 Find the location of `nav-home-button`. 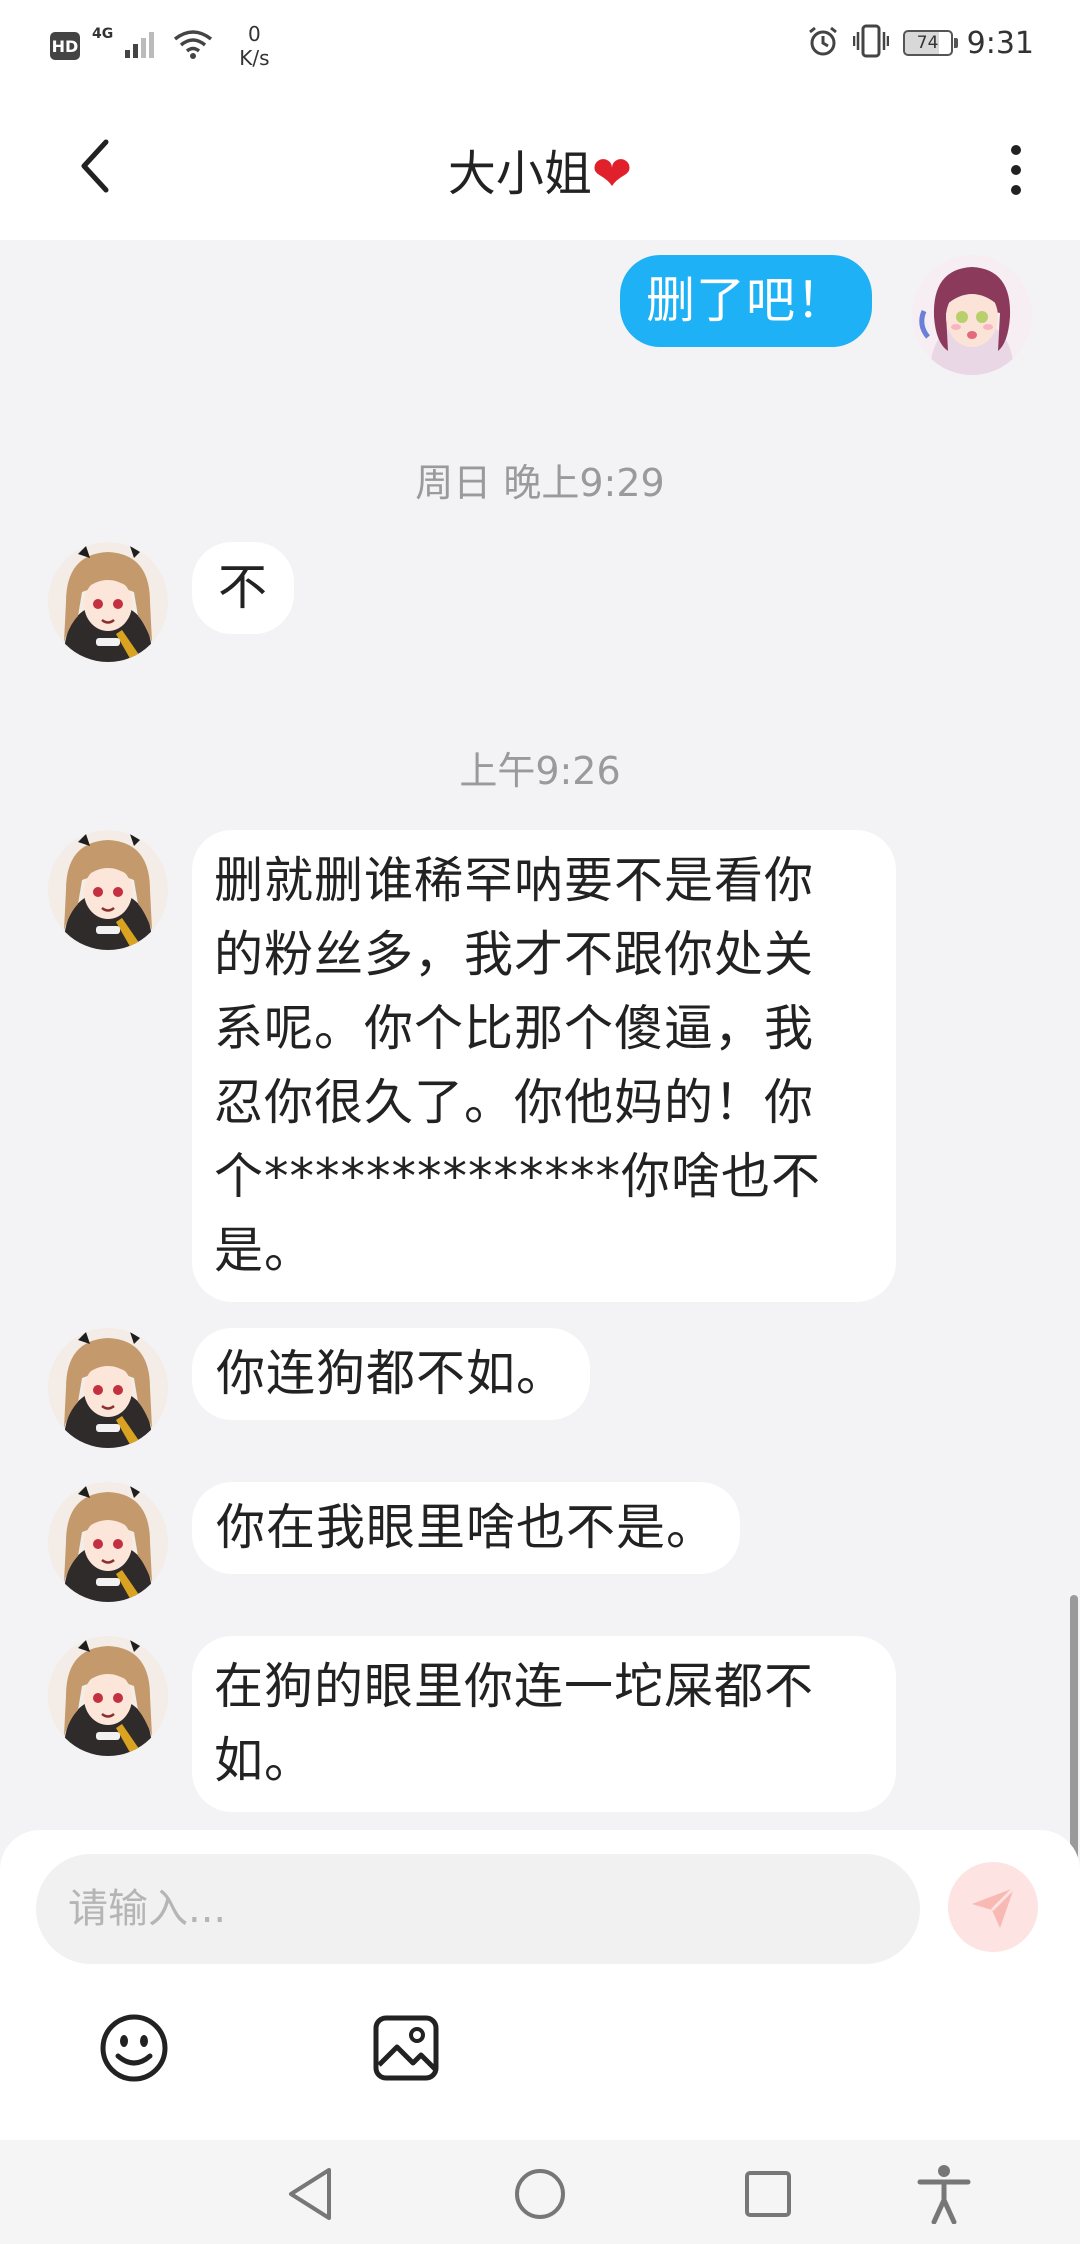

nav-home-button is located at coordinates (540, 2194).